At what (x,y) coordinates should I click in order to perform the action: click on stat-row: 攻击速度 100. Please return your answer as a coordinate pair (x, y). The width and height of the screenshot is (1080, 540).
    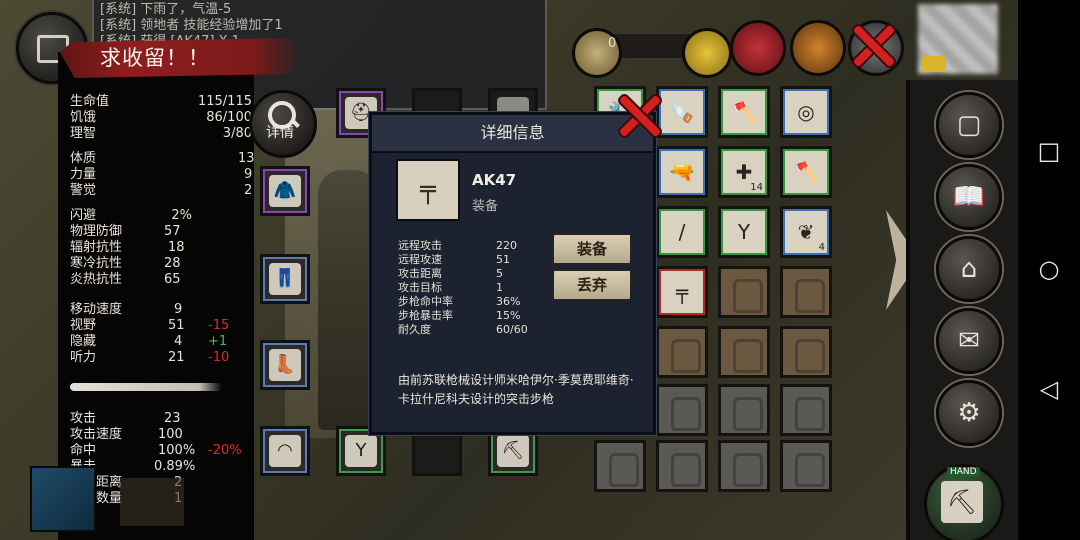
    Looking at the image, I should click on (160, 435).